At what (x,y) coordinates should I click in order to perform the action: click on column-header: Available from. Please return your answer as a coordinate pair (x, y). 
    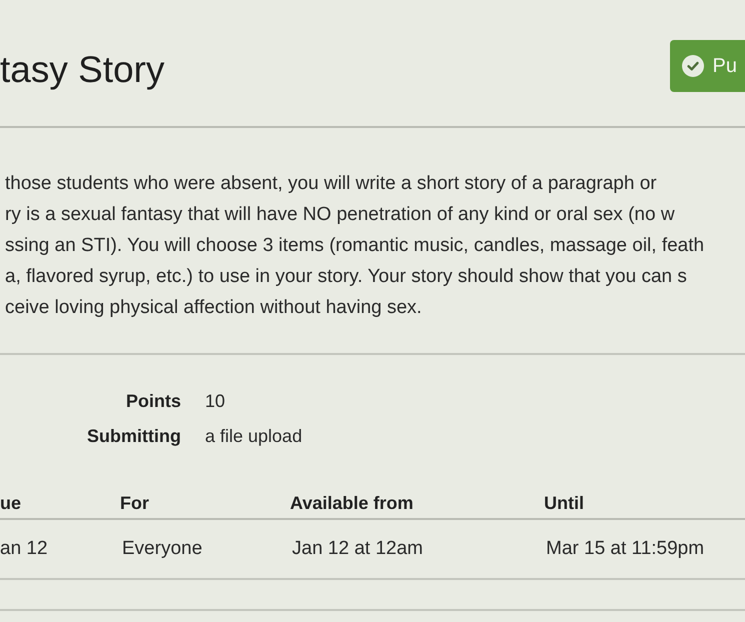
    Looking at the image, I should click on (352, 503).